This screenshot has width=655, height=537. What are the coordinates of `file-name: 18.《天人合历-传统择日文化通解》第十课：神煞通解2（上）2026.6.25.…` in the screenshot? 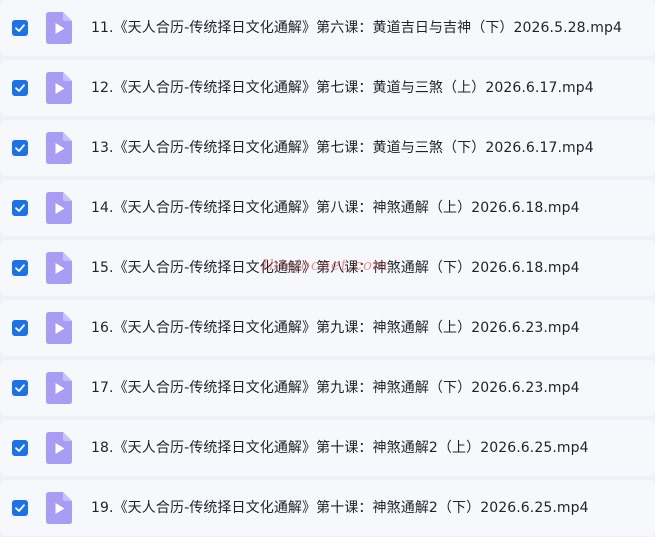 It's located at (340, 448).